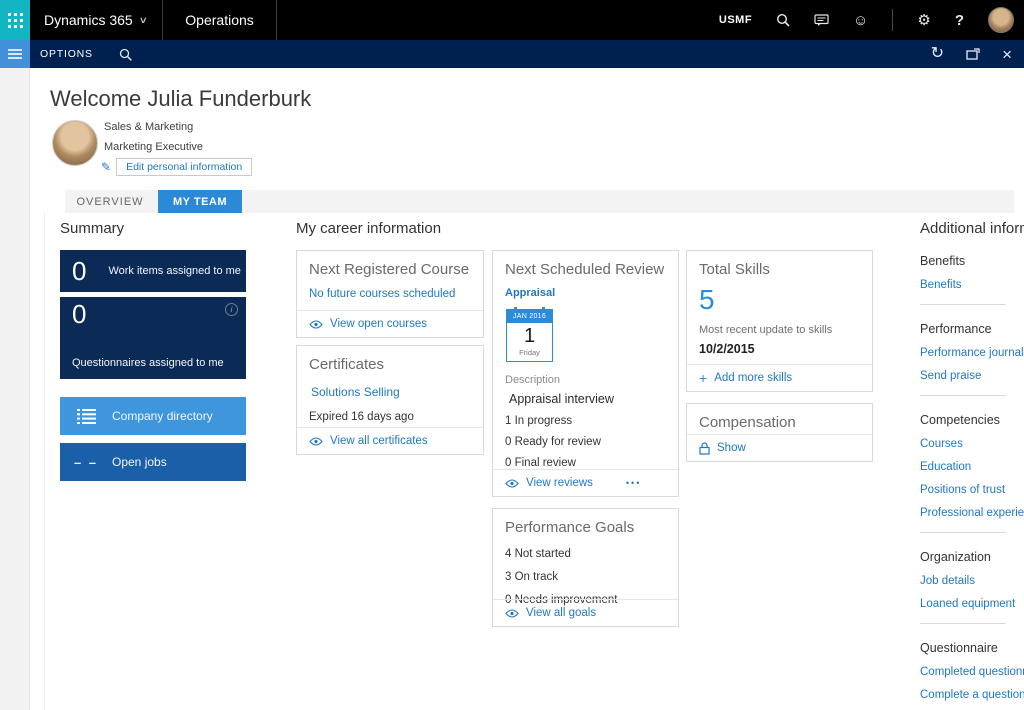 Image resolution: width=1024 pixels, height=710 pixels. I want to click on action-label: Show, so click(731, 448).